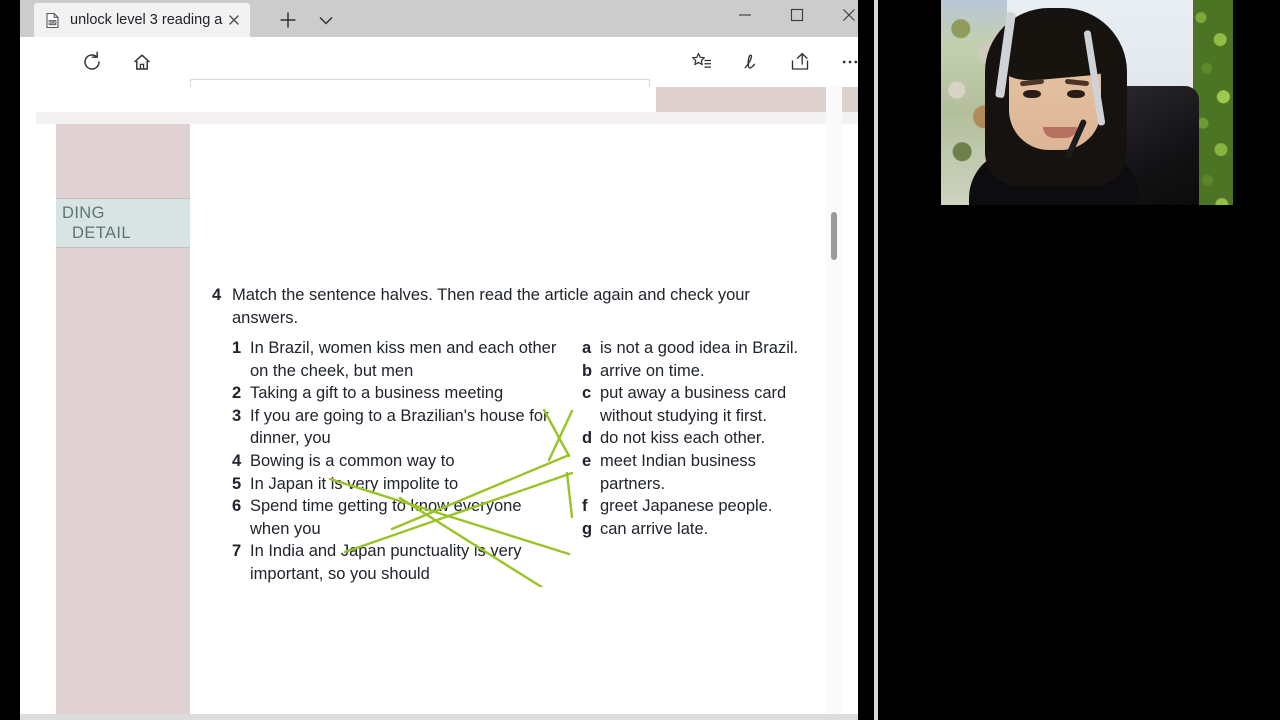  I want to click on page-separator, so click(447, 118).